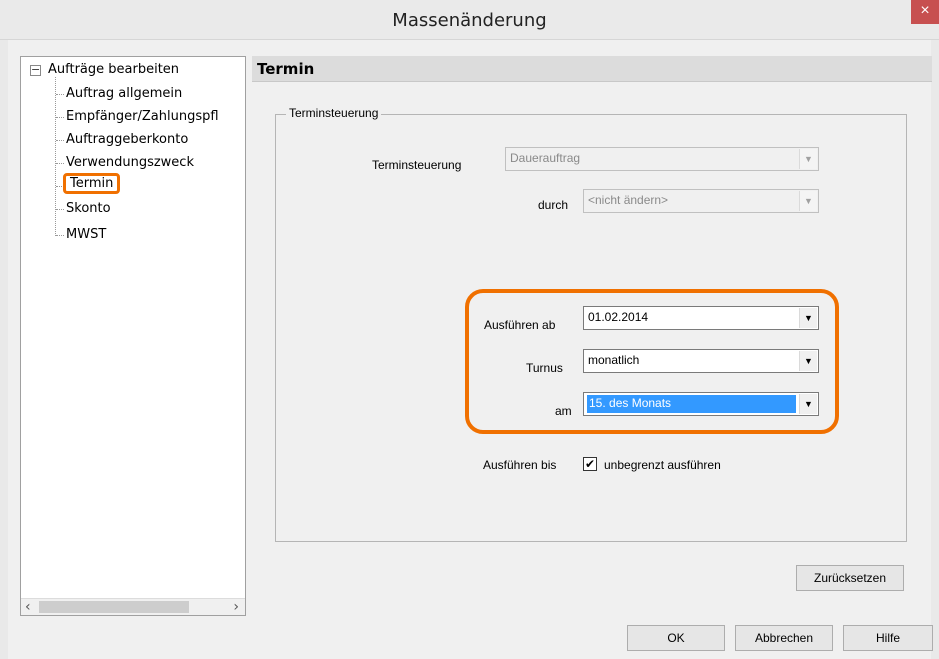 This screenshot has width=939, height=659. I want to click on tree-item-skonto: Skonto, so click(88, 208).